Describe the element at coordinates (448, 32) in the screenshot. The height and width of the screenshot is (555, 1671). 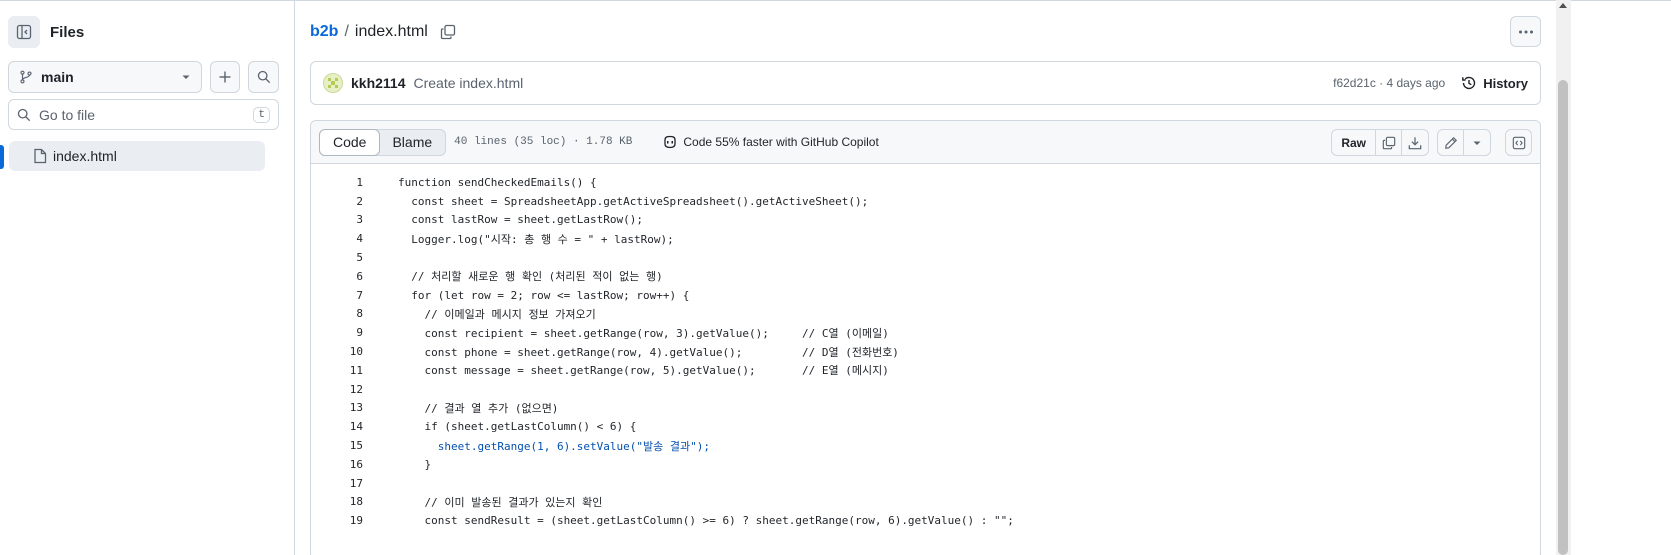
I see `copy-path-button` at that location.